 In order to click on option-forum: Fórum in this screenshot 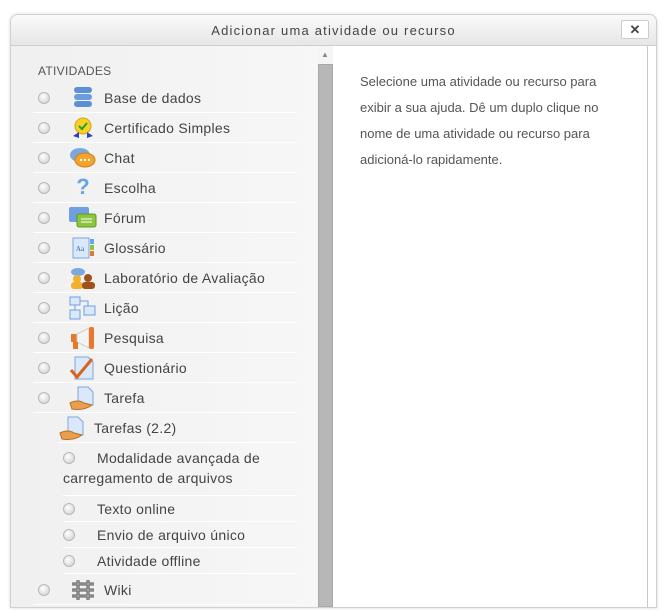, I will do `click(165, 218)`.